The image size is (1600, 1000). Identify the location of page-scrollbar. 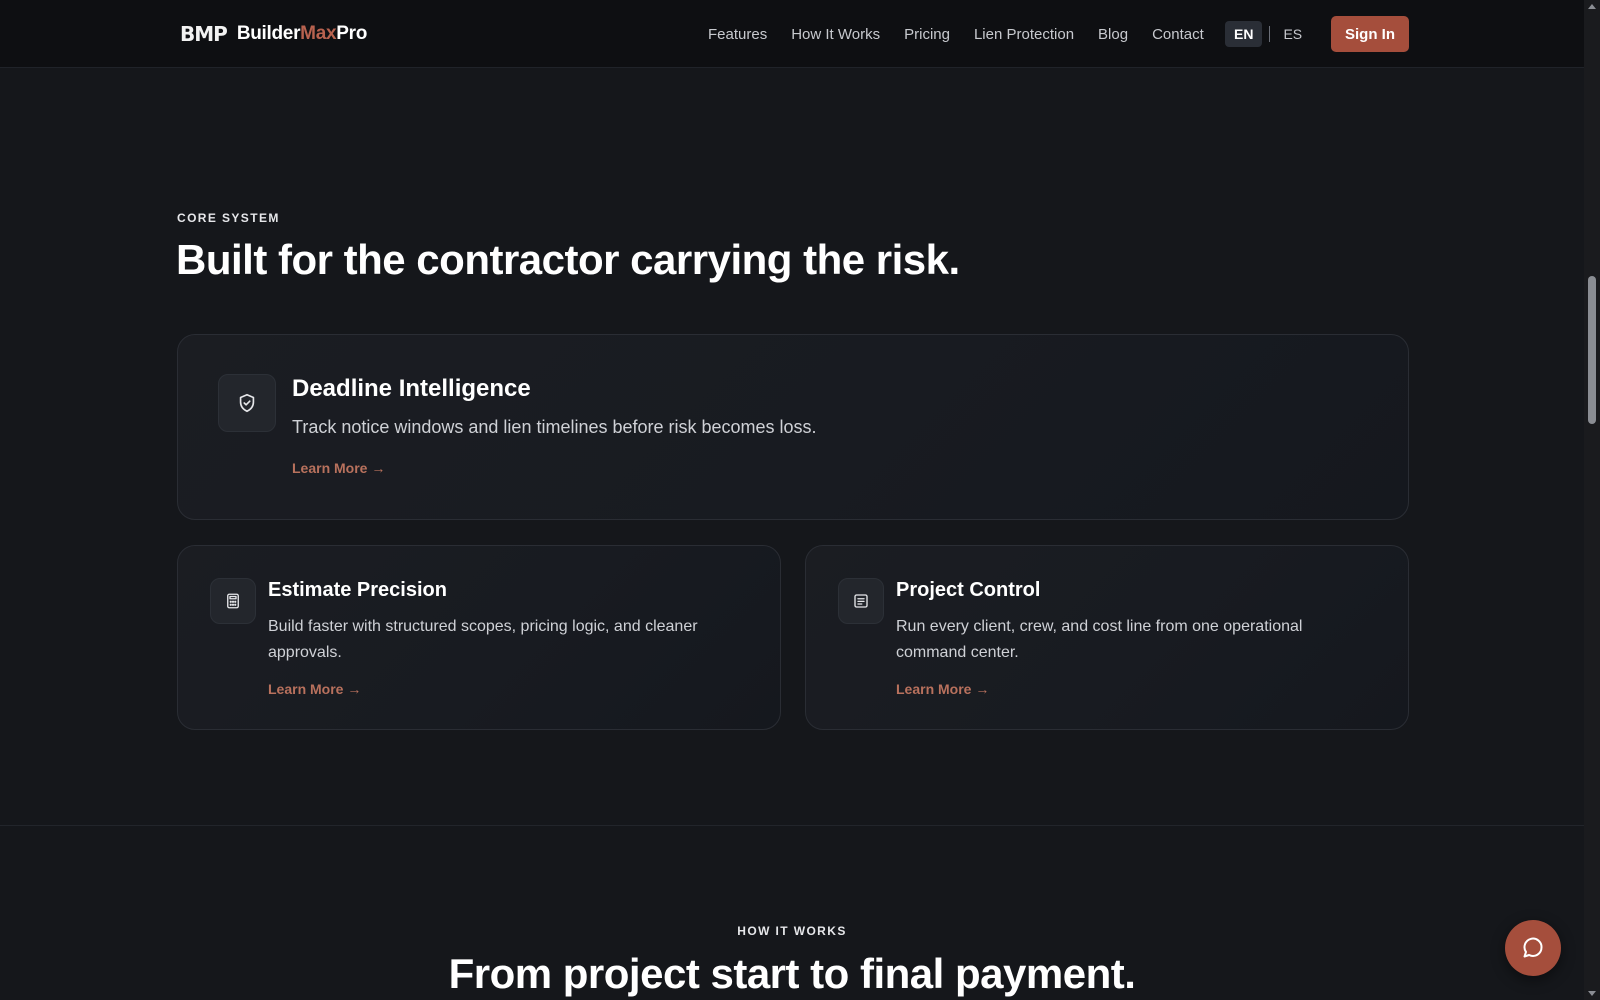
(1592, 500).